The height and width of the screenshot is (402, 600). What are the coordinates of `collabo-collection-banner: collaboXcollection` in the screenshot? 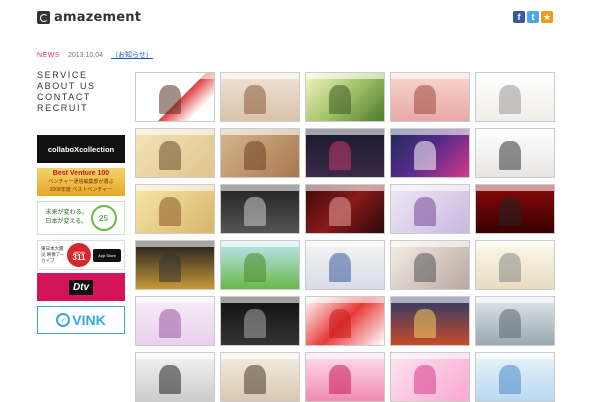 It's located at (81, 149).